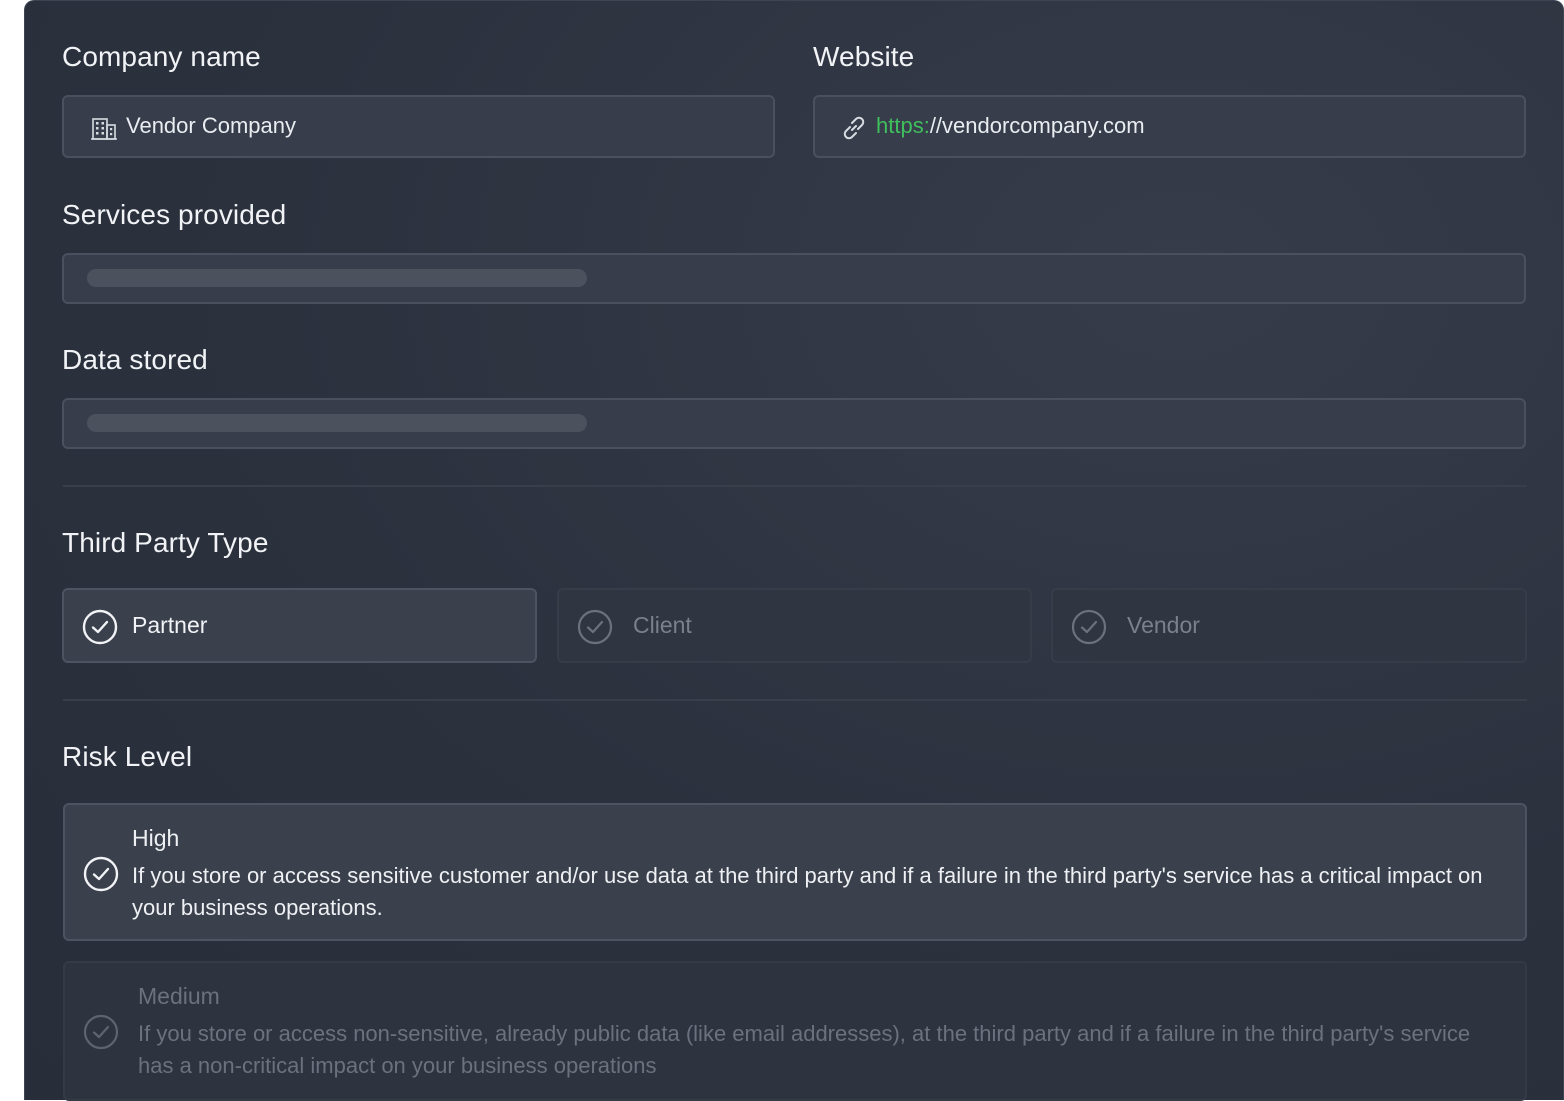  Describe the element at coordinates (174, 214) in the screenshot. I see `services-provided-label: Services provided` at that location.